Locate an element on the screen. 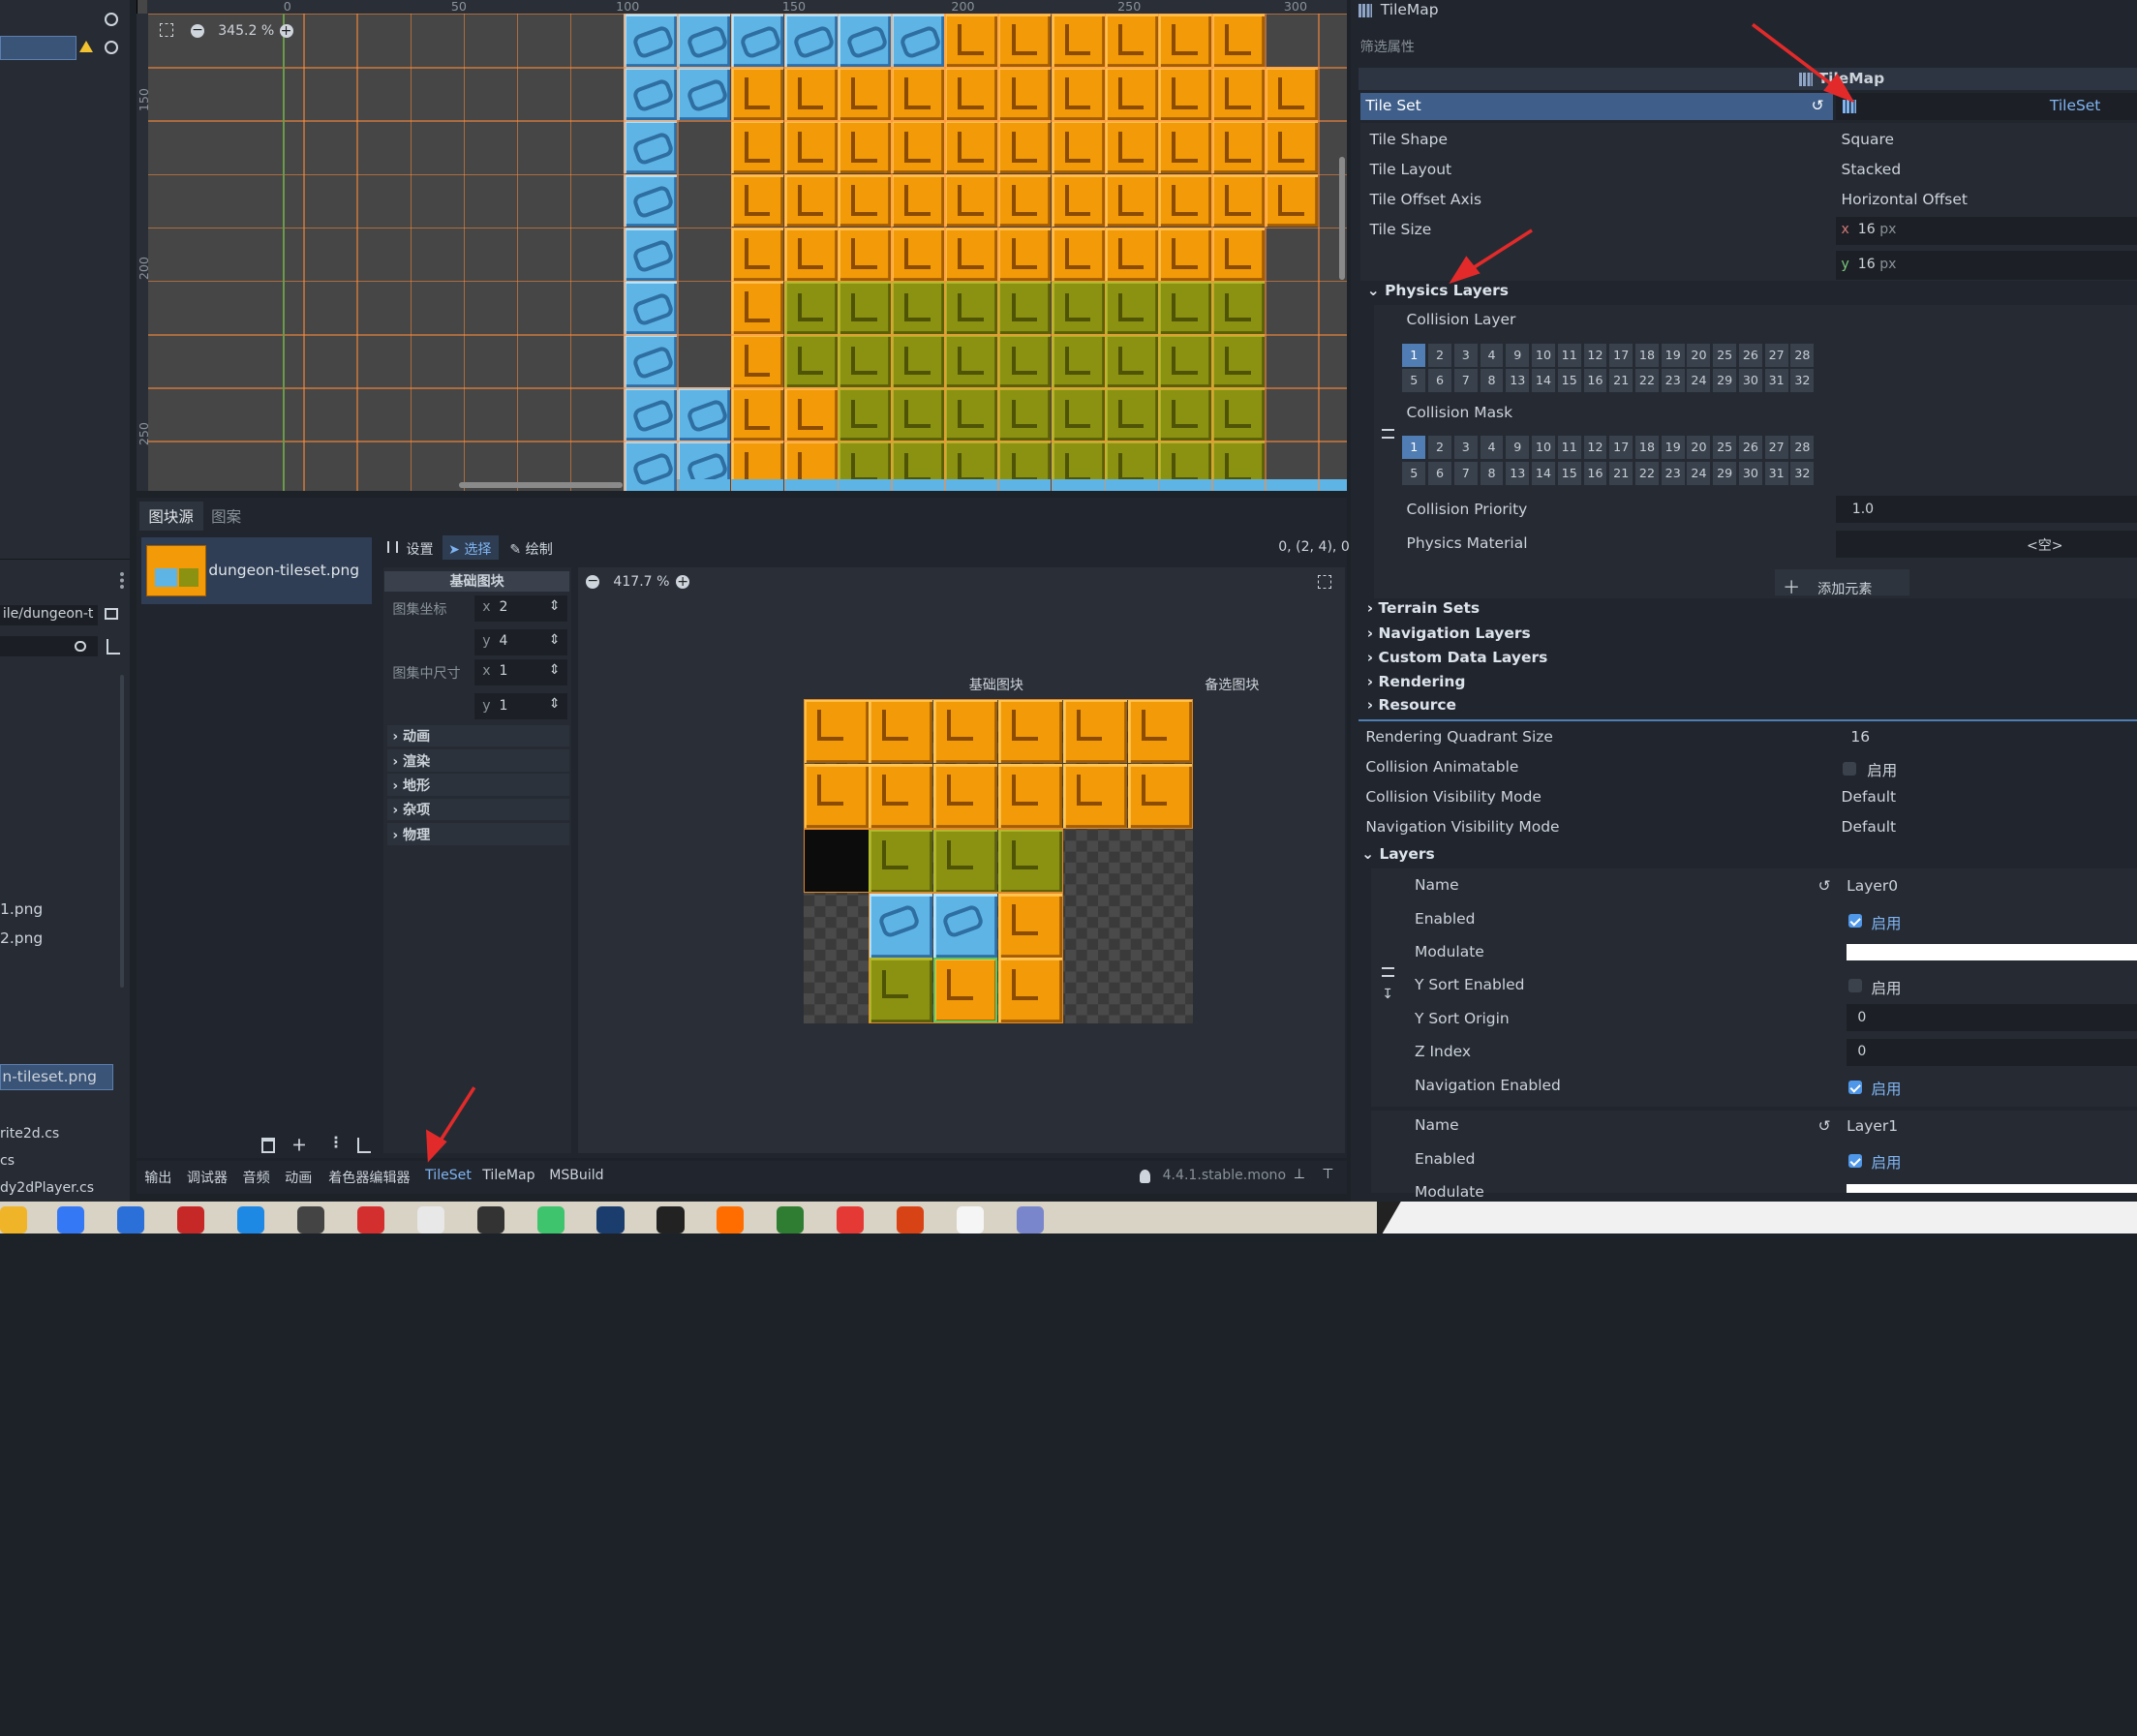 This screenshot has height=1736, width=2137. layer-bit-18: 18 is located at coordinates (1647, 355).